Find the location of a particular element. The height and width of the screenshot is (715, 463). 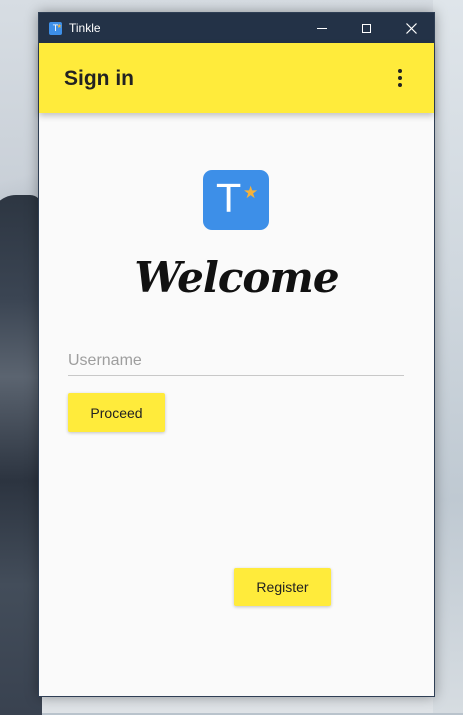

app-logo: T ★ is located at coordinates (236, 200).